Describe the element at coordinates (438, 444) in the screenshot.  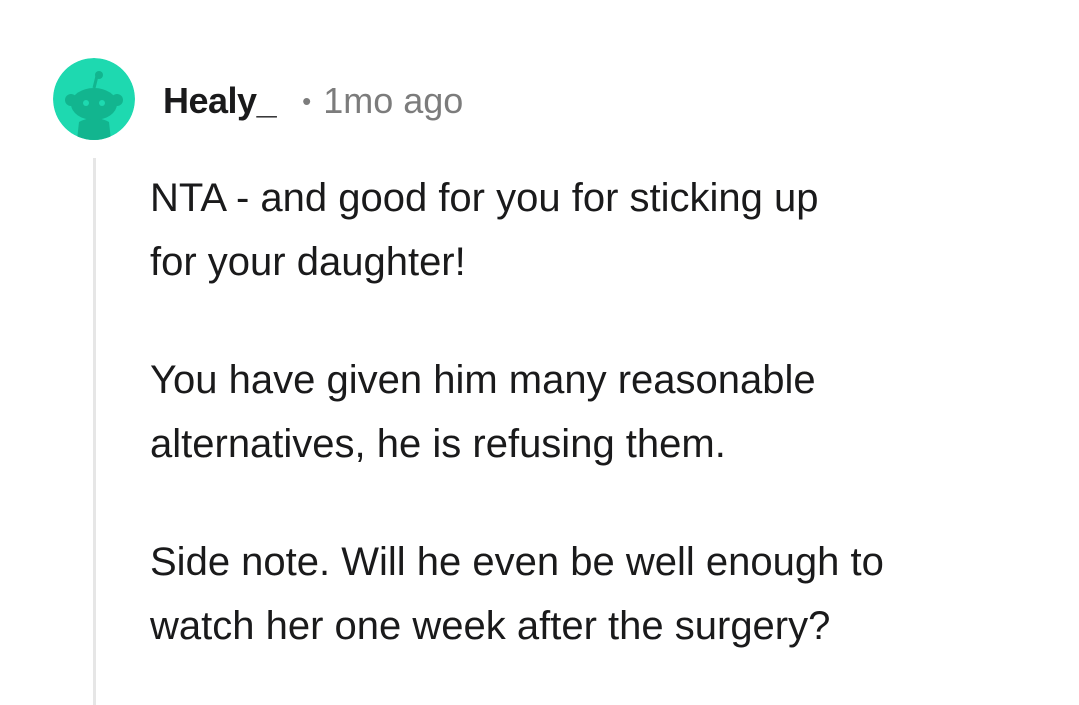
I see `text-line: alternatives, he is refusing them.` at that location.